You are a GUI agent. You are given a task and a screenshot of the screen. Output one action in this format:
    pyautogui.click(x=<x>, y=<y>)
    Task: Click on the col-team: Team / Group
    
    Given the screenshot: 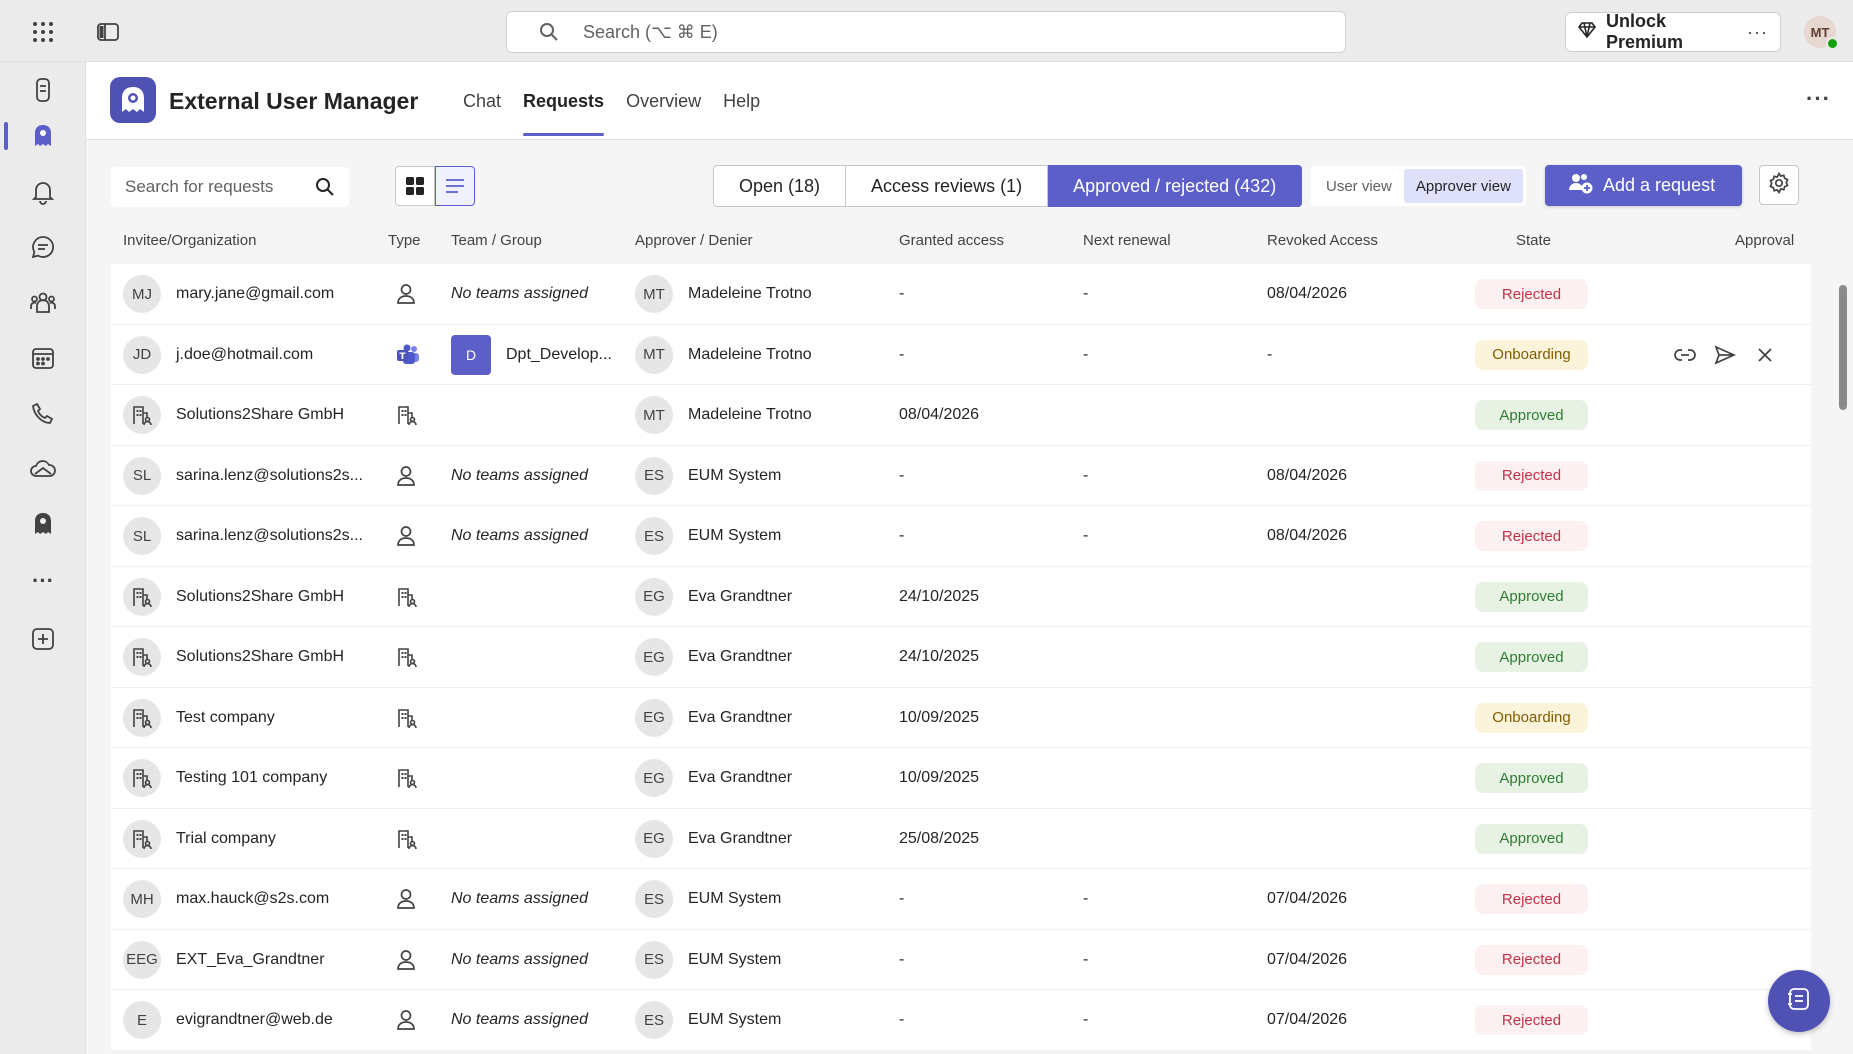 What is the action you would take?
    pyautogui.click(x=496, y=240)
    